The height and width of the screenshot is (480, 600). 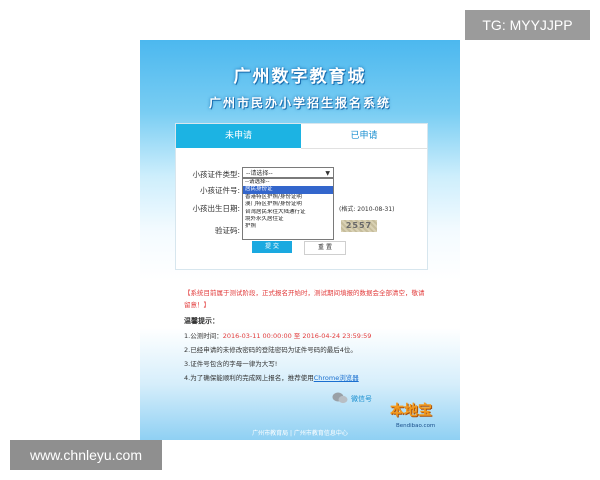 I want to click on tip-line-1-prefix: 1.公测时间：, so click(x=203, y=336).